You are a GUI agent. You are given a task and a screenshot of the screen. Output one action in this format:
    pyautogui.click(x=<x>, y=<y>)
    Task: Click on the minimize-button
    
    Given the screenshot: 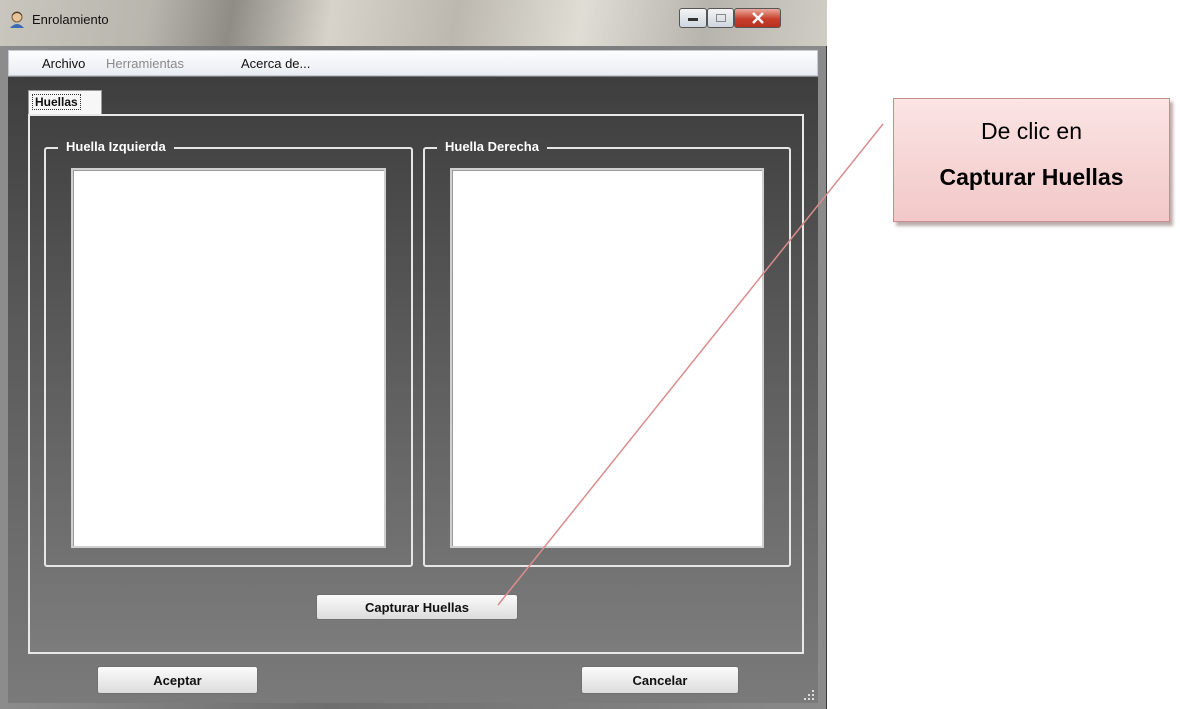 What is the action you would take?
    pyautogui.click(x=693, y=18)
    